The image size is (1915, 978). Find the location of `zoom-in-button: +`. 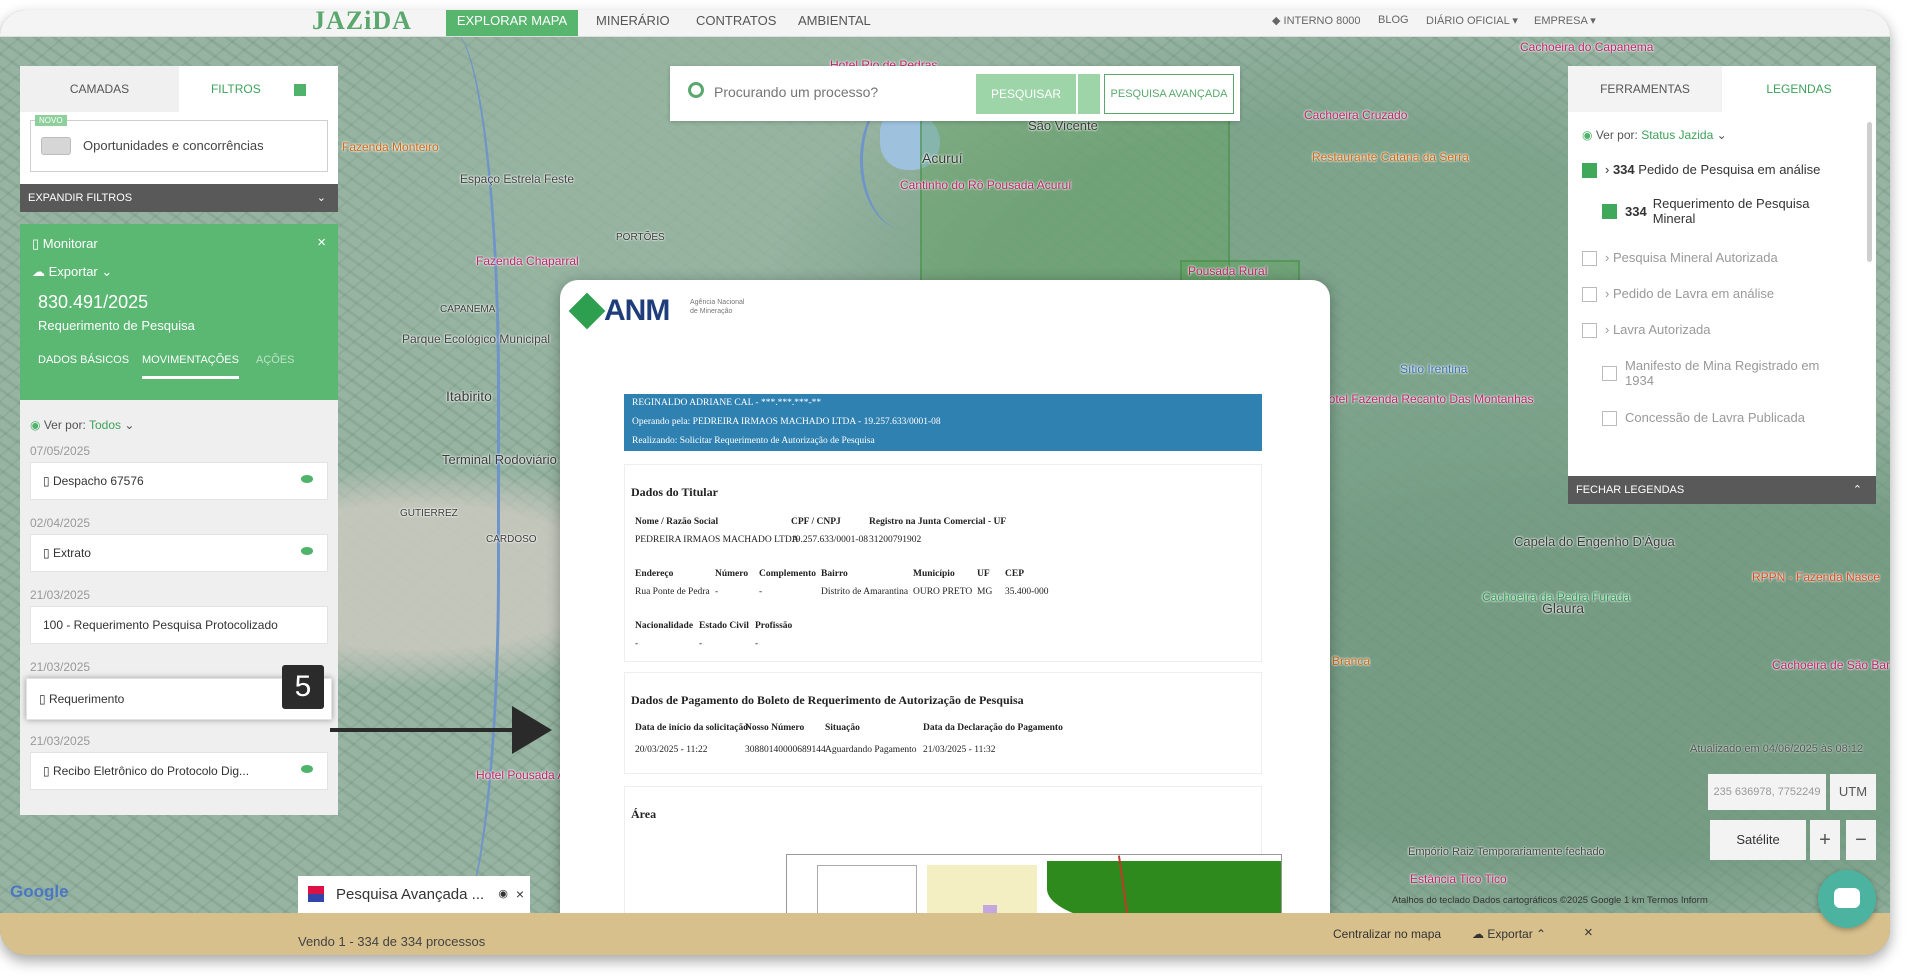

zoom-in-button: + is located at coordinates (1825, 840).